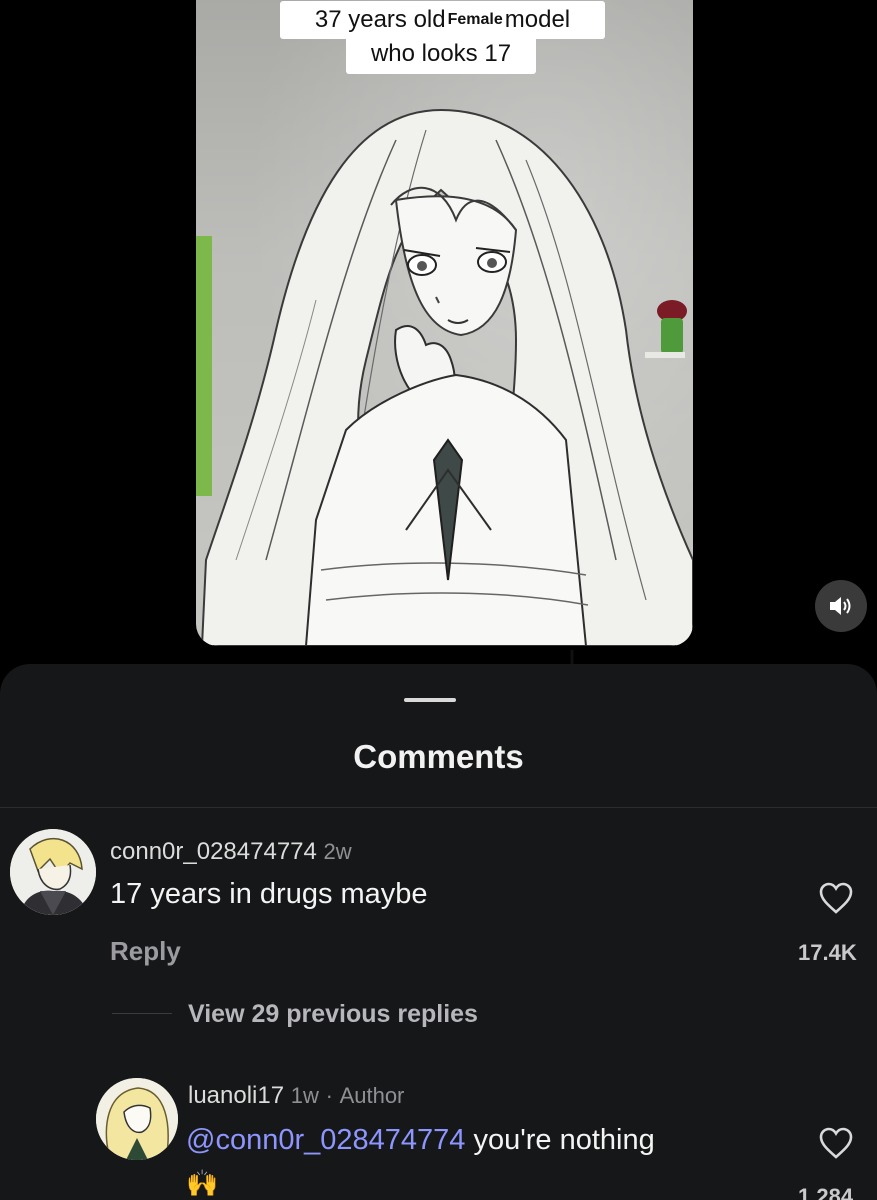 The height and width of the screenshot is (1200, 877). I want to click on speaker-volume-icon, so click(840, 606).